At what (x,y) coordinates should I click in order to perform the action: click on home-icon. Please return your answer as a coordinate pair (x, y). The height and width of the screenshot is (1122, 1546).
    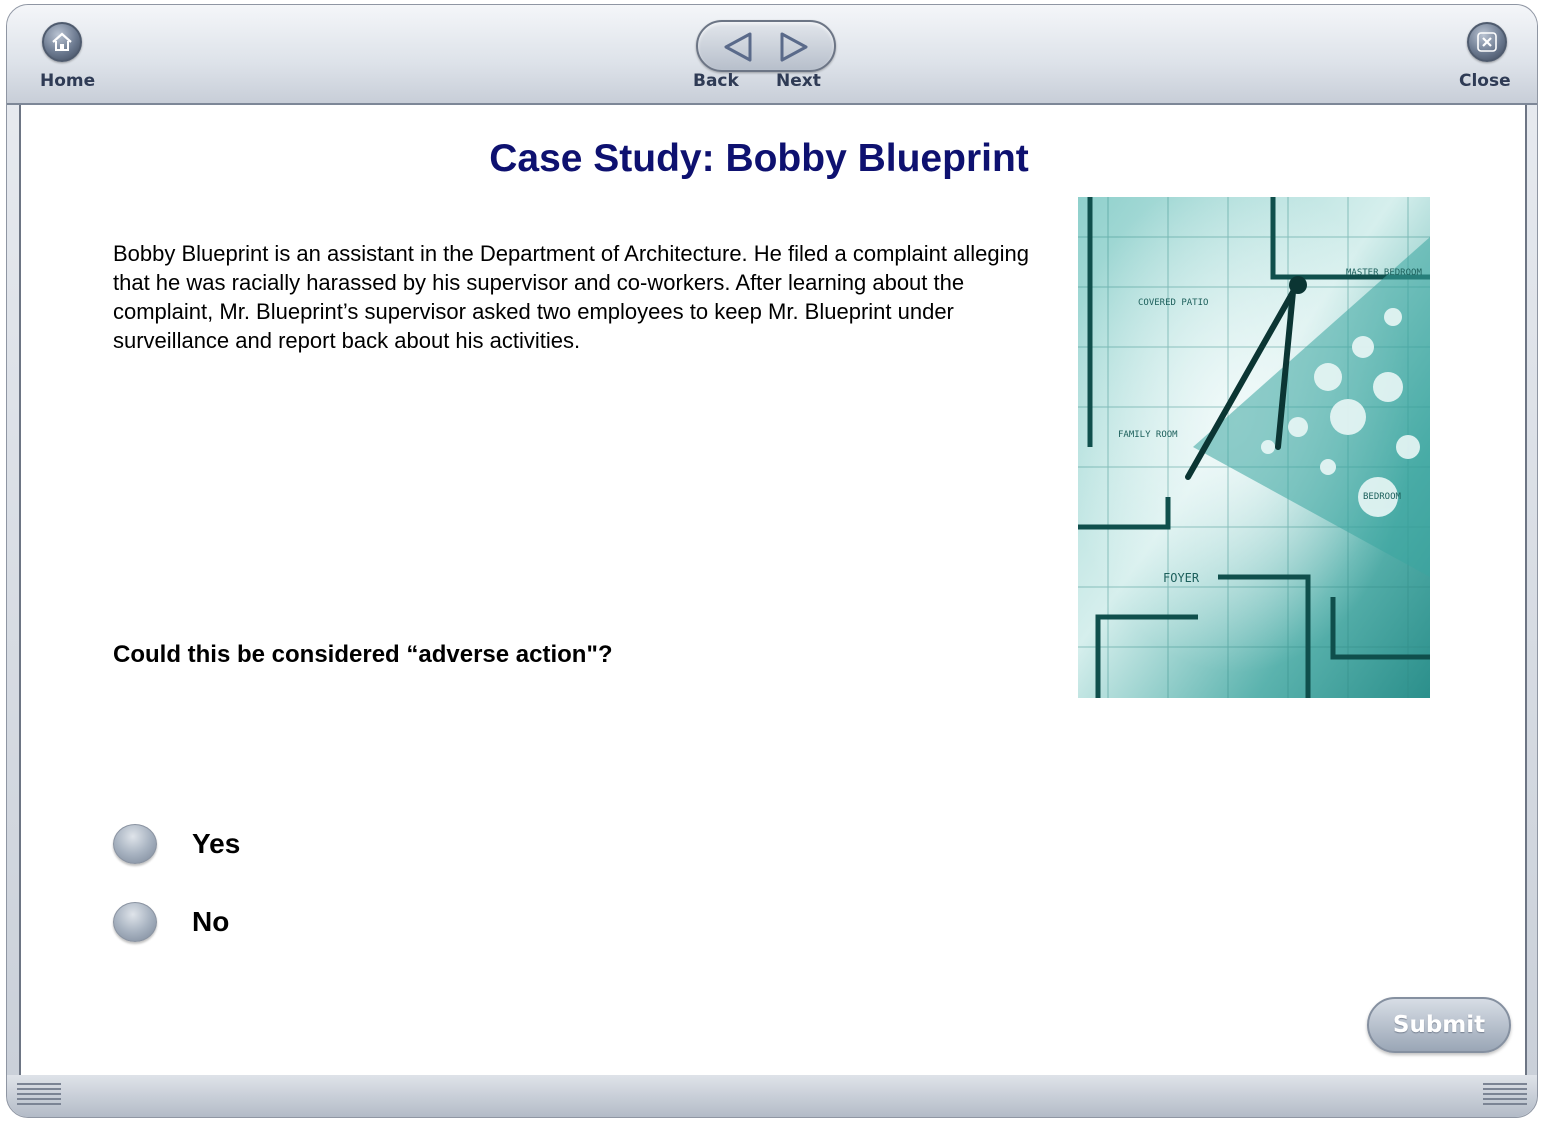
    Looking at the image, I should click on (62, 41).